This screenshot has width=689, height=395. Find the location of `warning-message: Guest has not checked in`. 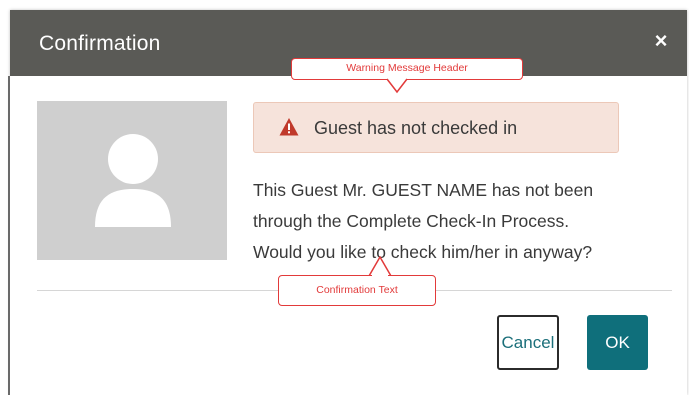

warning-message: Guest has not checked in is located at coordinates (436, 127).